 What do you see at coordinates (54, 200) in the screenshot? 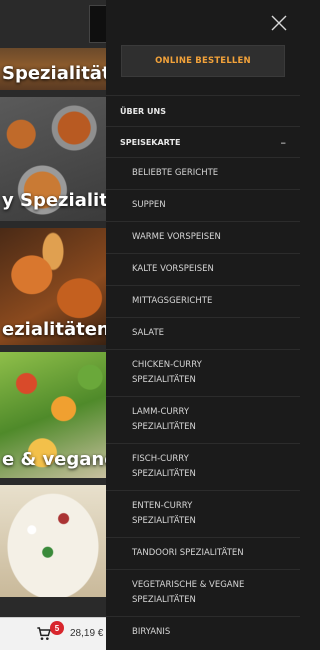
I see `category-label: y Spezialitäten` at bounding box center [54, 200].